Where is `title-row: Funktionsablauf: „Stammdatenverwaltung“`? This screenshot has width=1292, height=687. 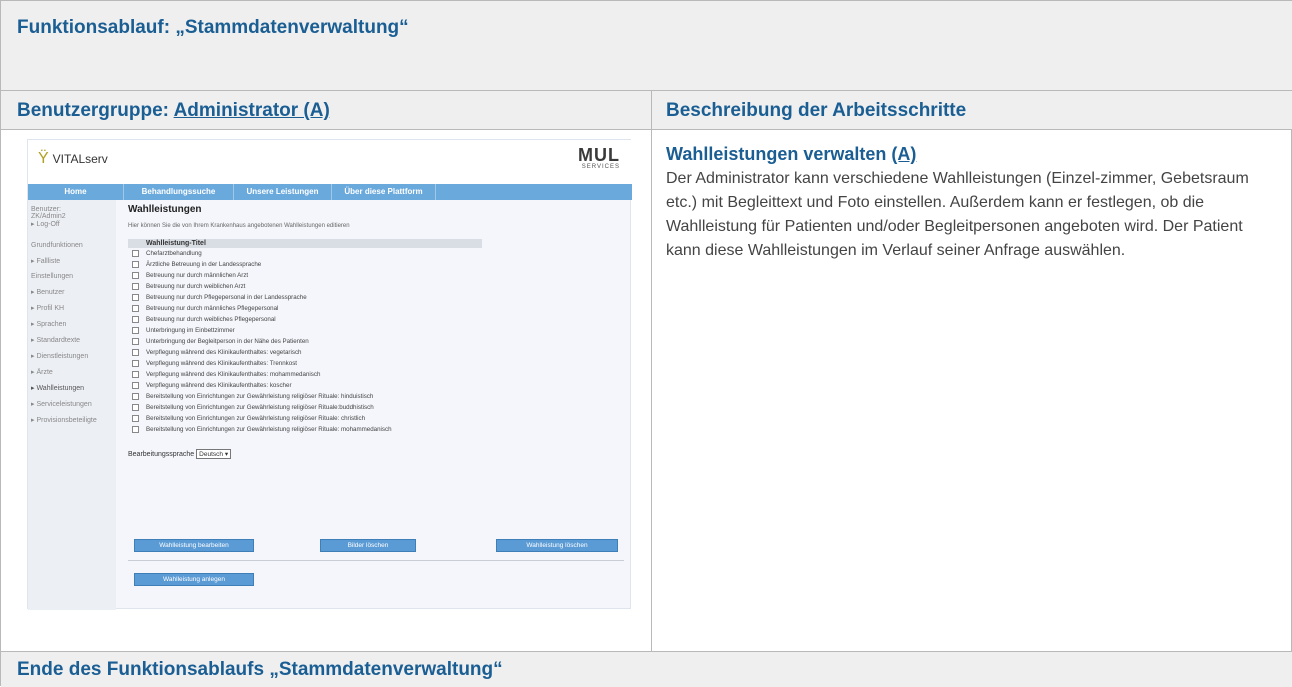 title-row: Funktionsablauf: „Stammdatenverwaltung“ is located at coordinates (646, 46).